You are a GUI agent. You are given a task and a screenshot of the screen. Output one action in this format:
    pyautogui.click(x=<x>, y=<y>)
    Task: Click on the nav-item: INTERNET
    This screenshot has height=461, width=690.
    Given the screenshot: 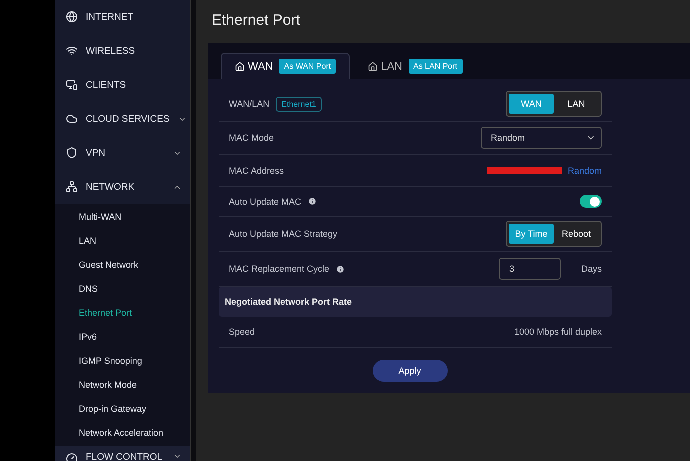 What is the action you would take?
    pyautogui.click(x=122, y=17)
    